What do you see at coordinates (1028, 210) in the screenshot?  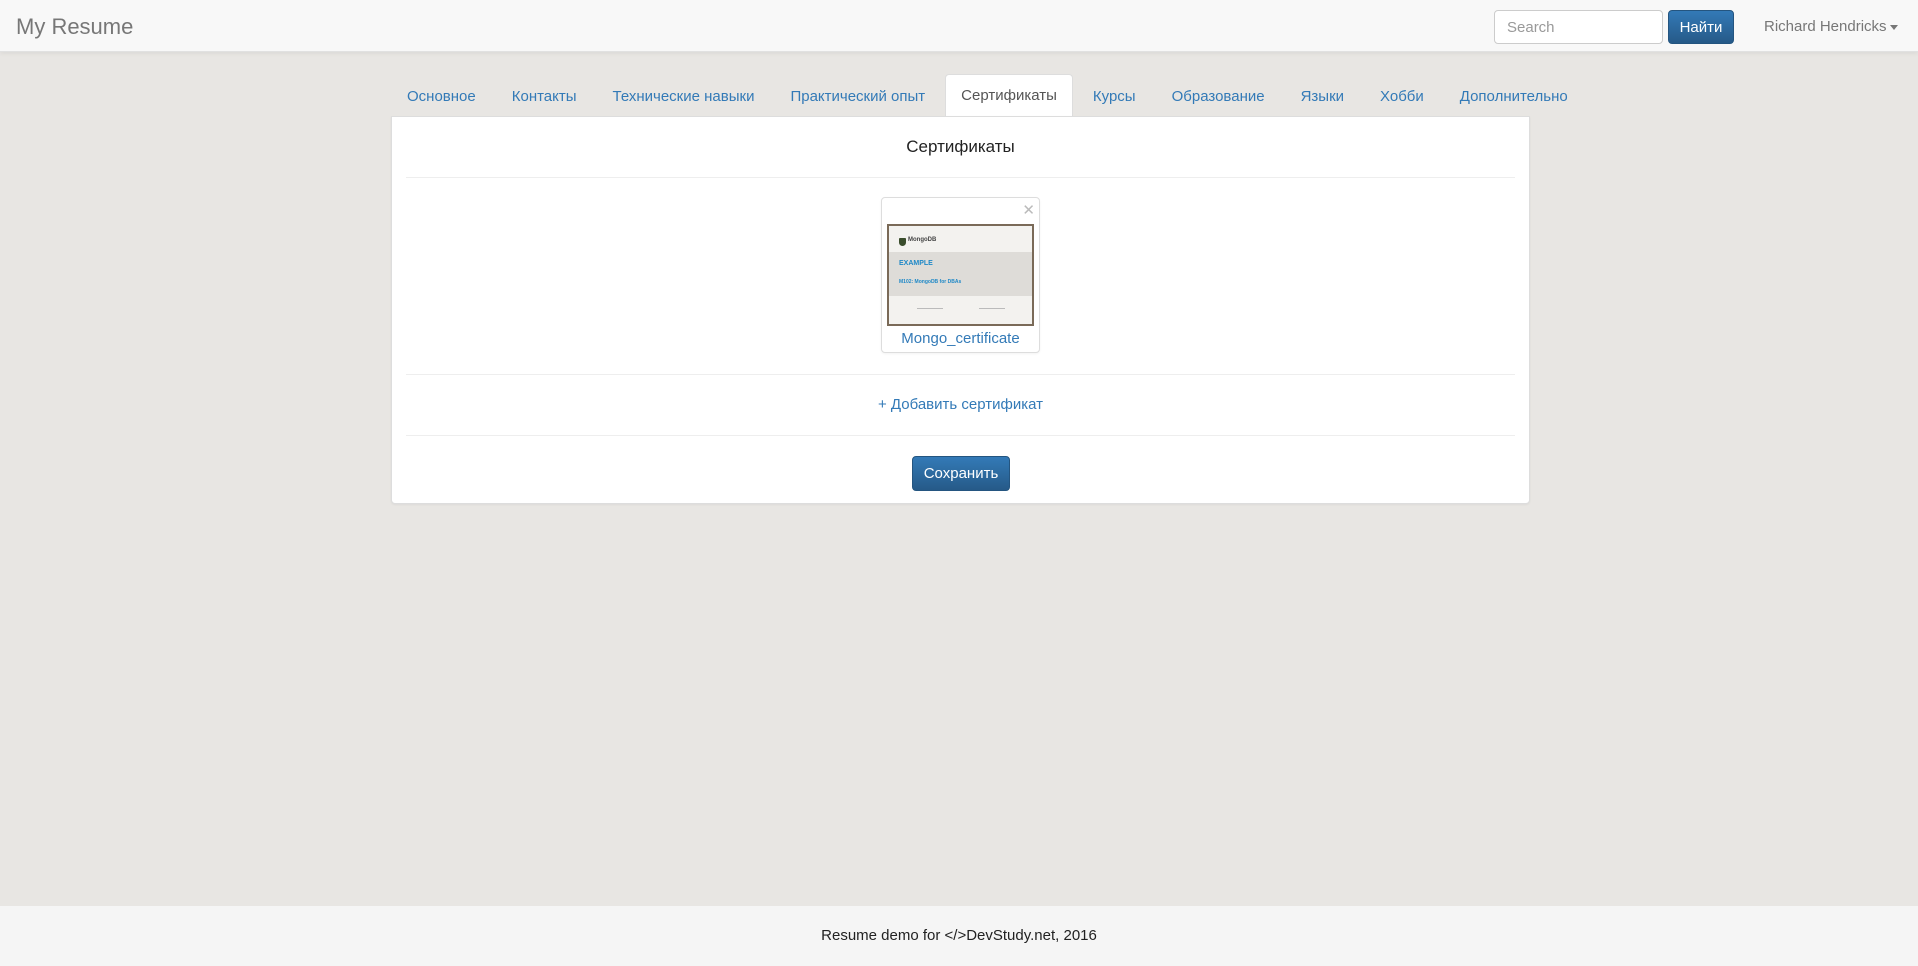 I see `close-icon: ✕` at bounding box center [1028, 210].